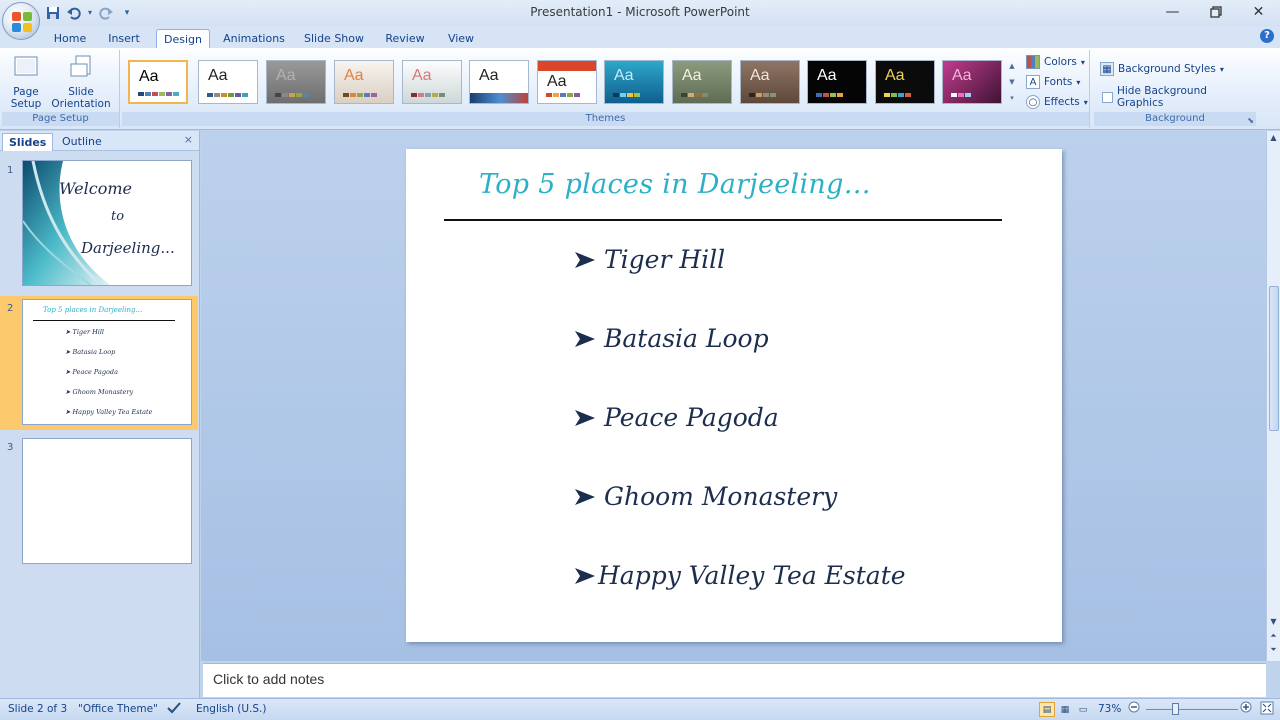  I want to click on minimize-icon: —, so click(1172, 12).